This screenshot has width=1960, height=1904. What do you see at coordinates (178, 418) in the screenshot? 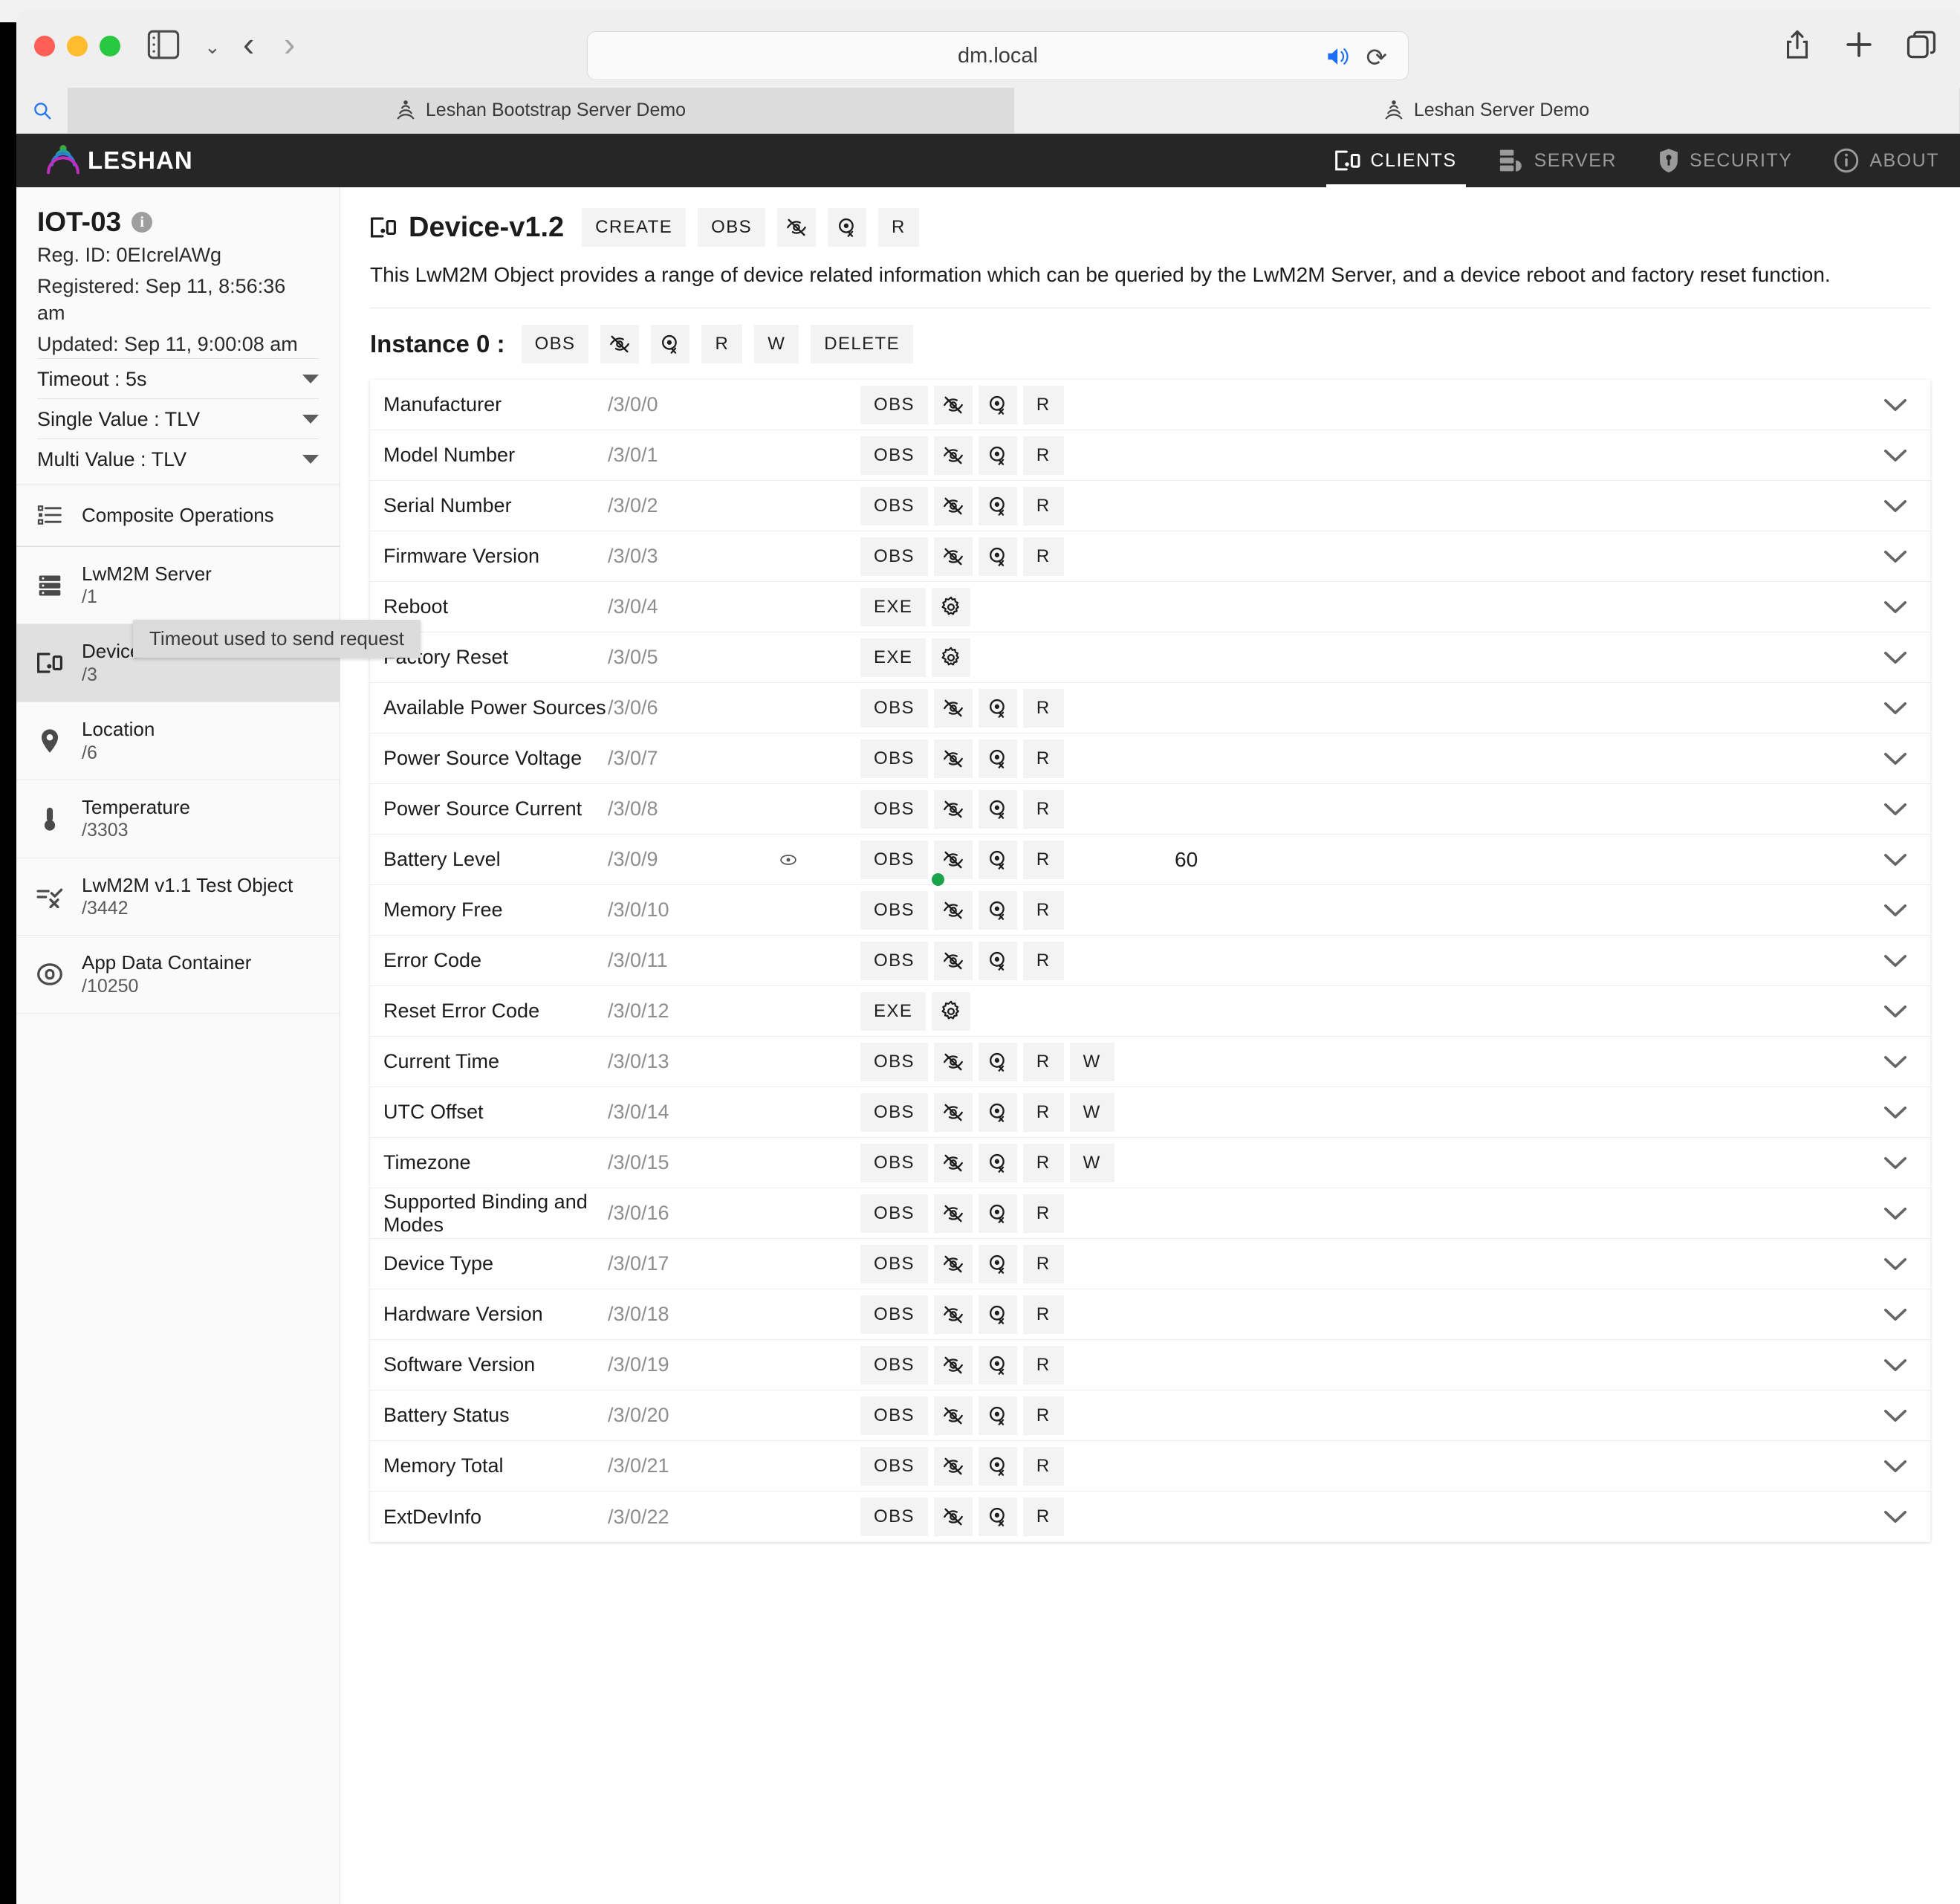
I see `single-value-select: Single Value : TLV` at bounding box center [178, 418].